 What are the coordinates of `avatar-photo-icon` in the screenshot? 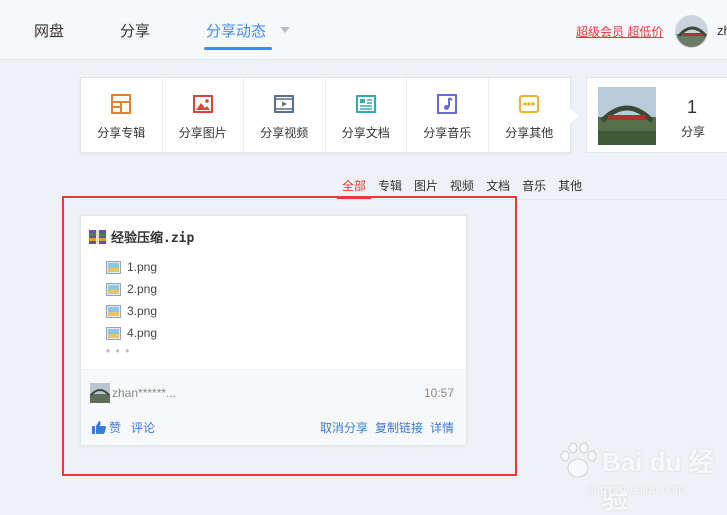 It's located at (691, 31).